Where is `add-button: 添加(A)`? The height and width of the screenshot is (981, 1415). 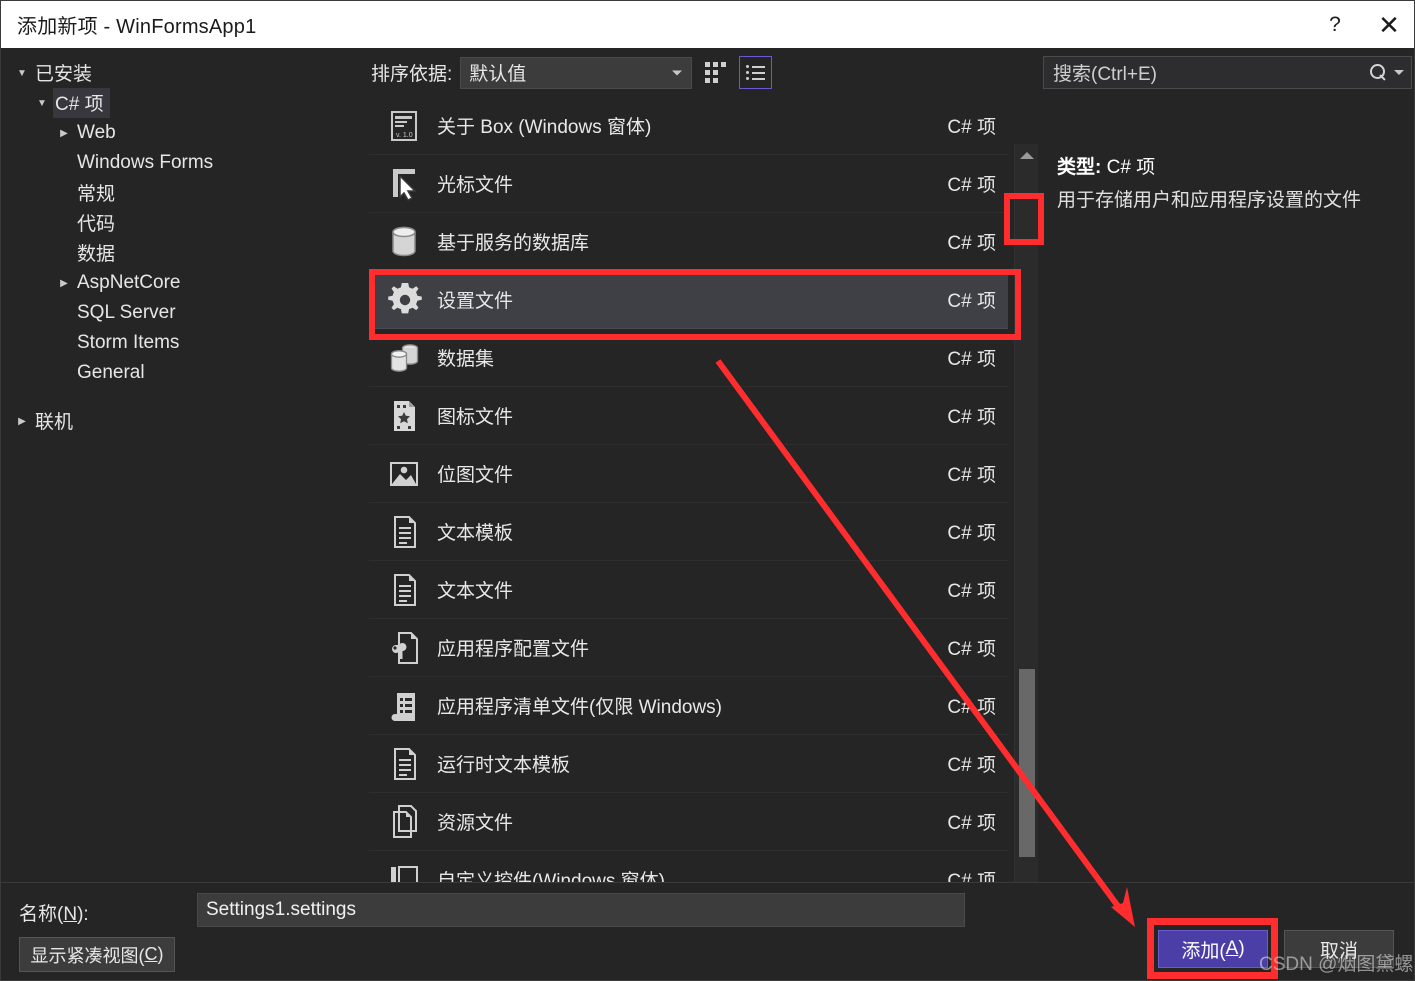 add-button: 添加(A) is located at coordinates (1213, 949).